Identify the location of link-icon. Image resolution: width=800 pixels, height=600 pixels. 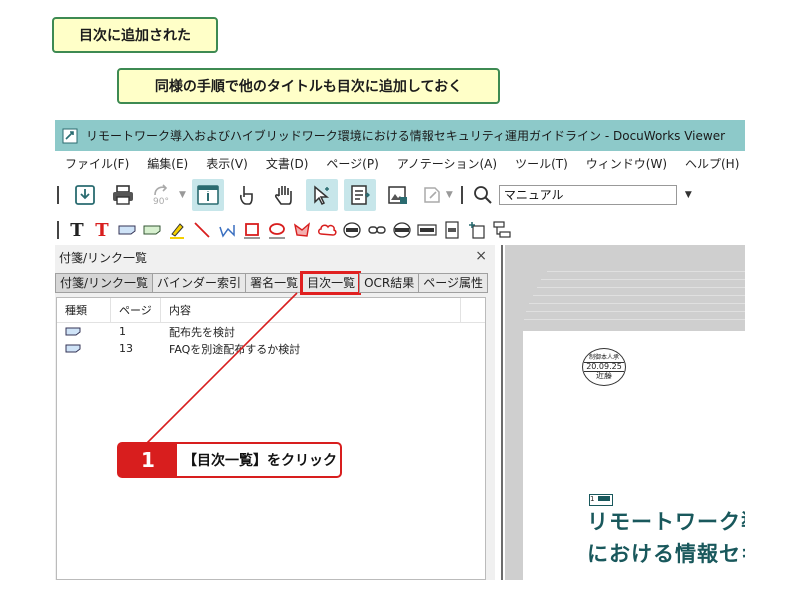
(377, 230).